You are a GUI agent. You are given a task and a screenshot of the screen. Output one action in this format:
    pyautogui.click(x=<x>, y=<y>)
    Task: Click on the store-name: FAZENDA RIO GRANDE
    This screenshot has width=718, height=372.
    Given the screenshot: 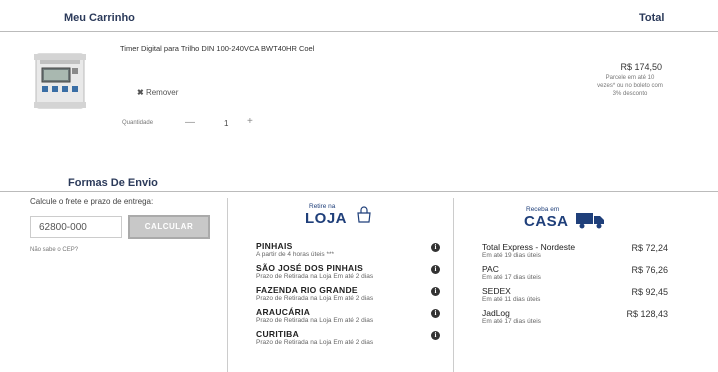 What is the action you would take?
    pyautogui.click(x=307, y=290)
    